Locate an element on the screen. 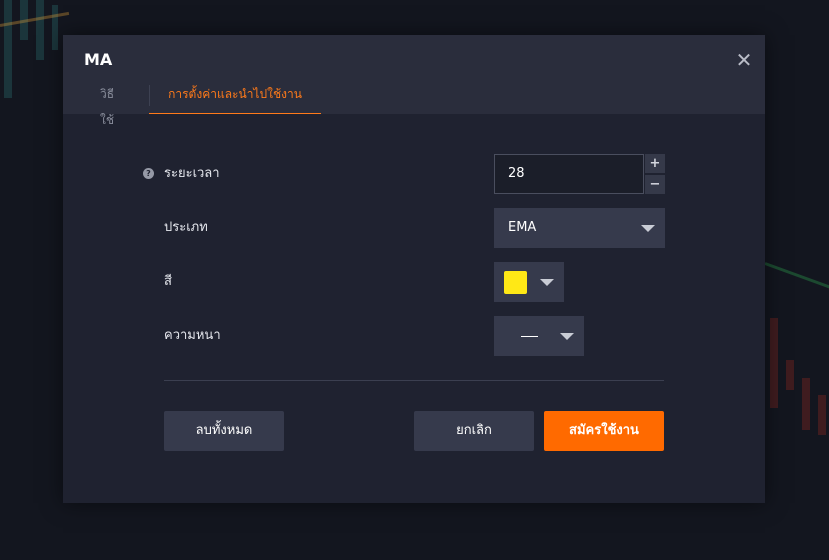 Image resolution: width=829 pixels, height=560 pixels. period-increment-button: + is located at coordinates (655, 163).